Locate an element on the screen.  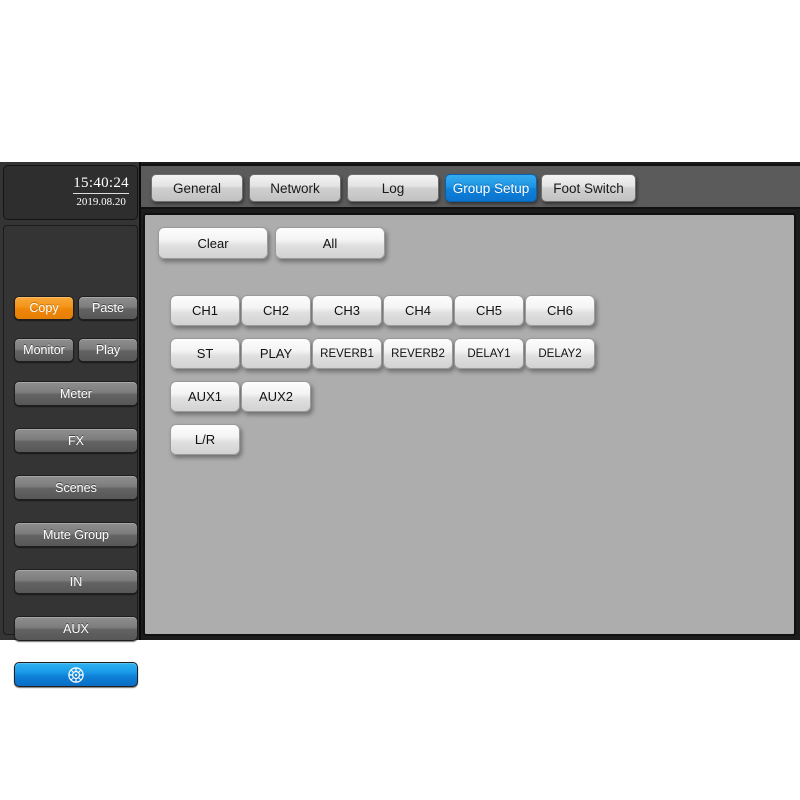
group-button-ch1: CH1 is located at coordinates (205, 310).